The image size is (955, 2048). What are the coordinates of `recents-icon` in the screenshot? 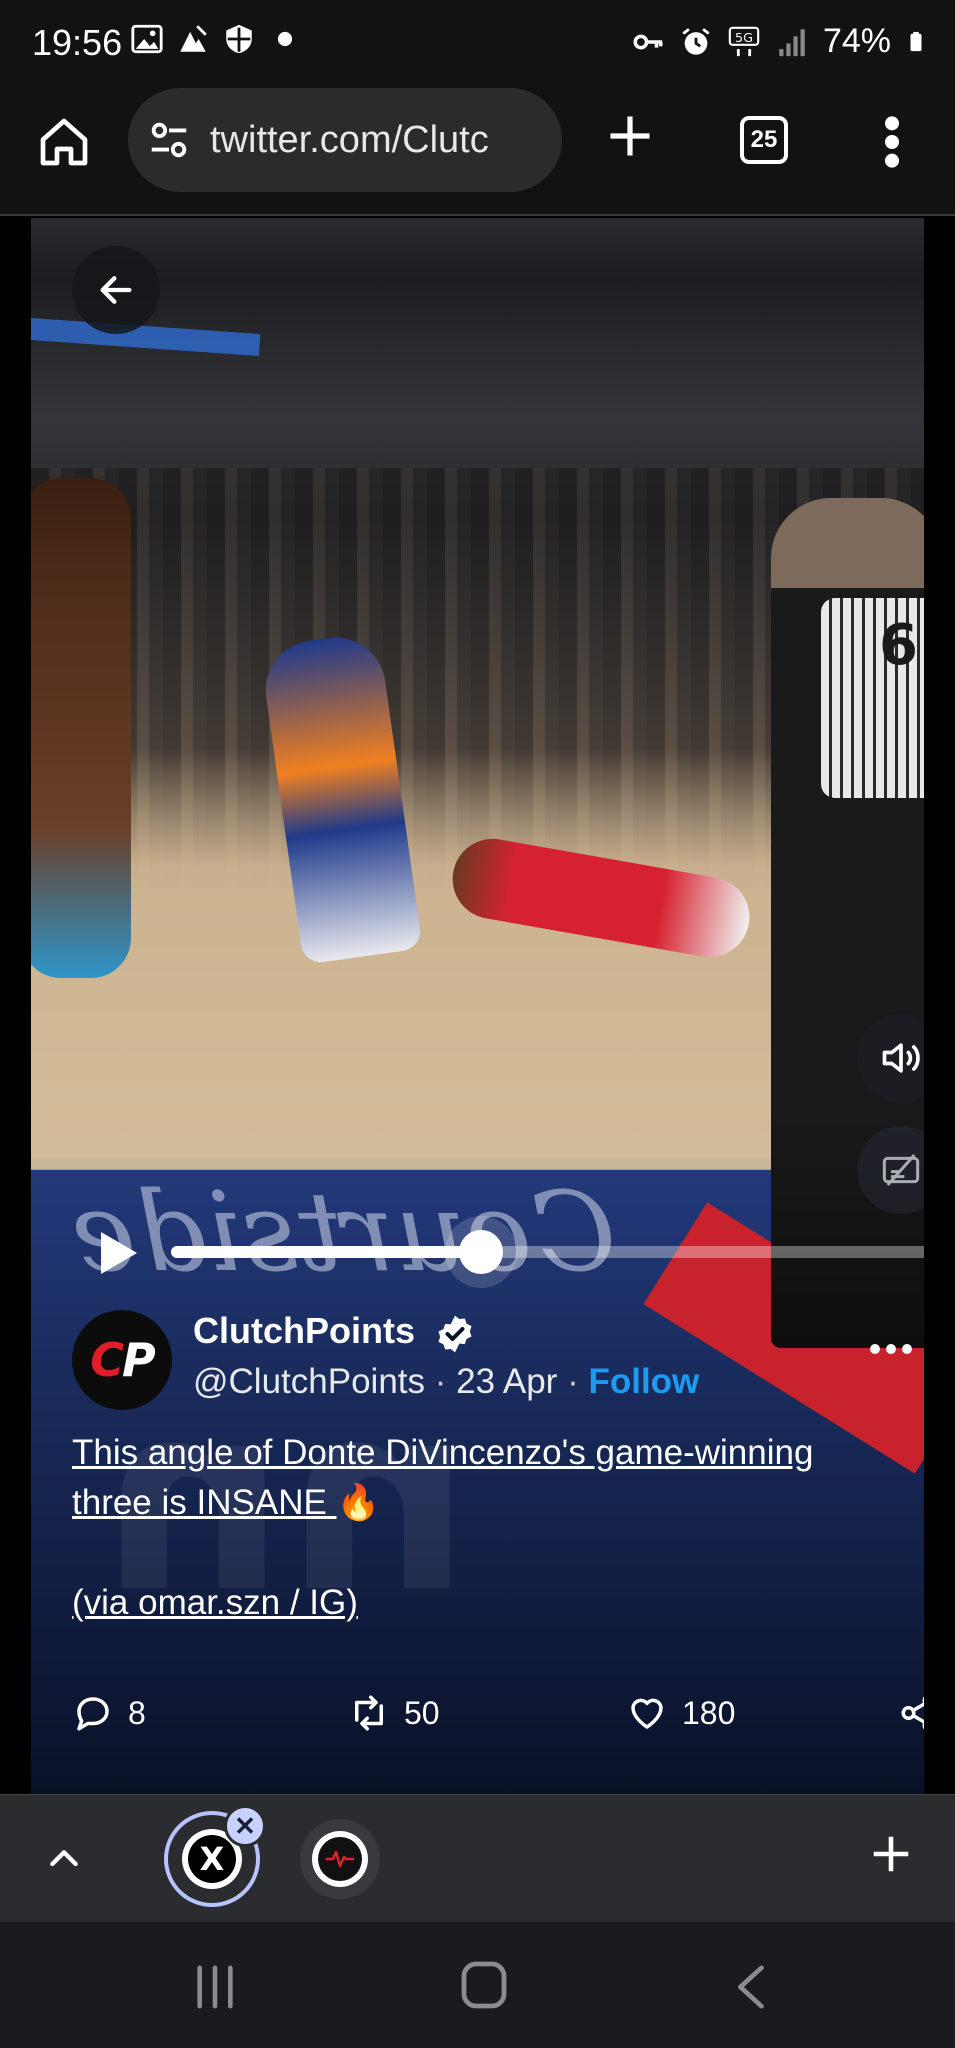 It's located at (215, 1987).